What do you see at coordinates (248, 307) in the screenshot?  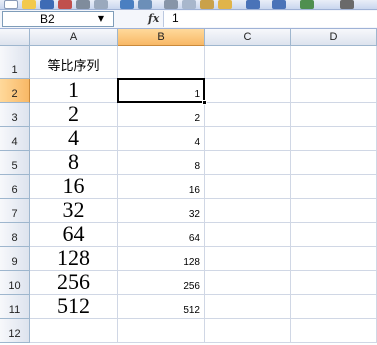 I see `cell-c11` at bounding box center [248, 307].